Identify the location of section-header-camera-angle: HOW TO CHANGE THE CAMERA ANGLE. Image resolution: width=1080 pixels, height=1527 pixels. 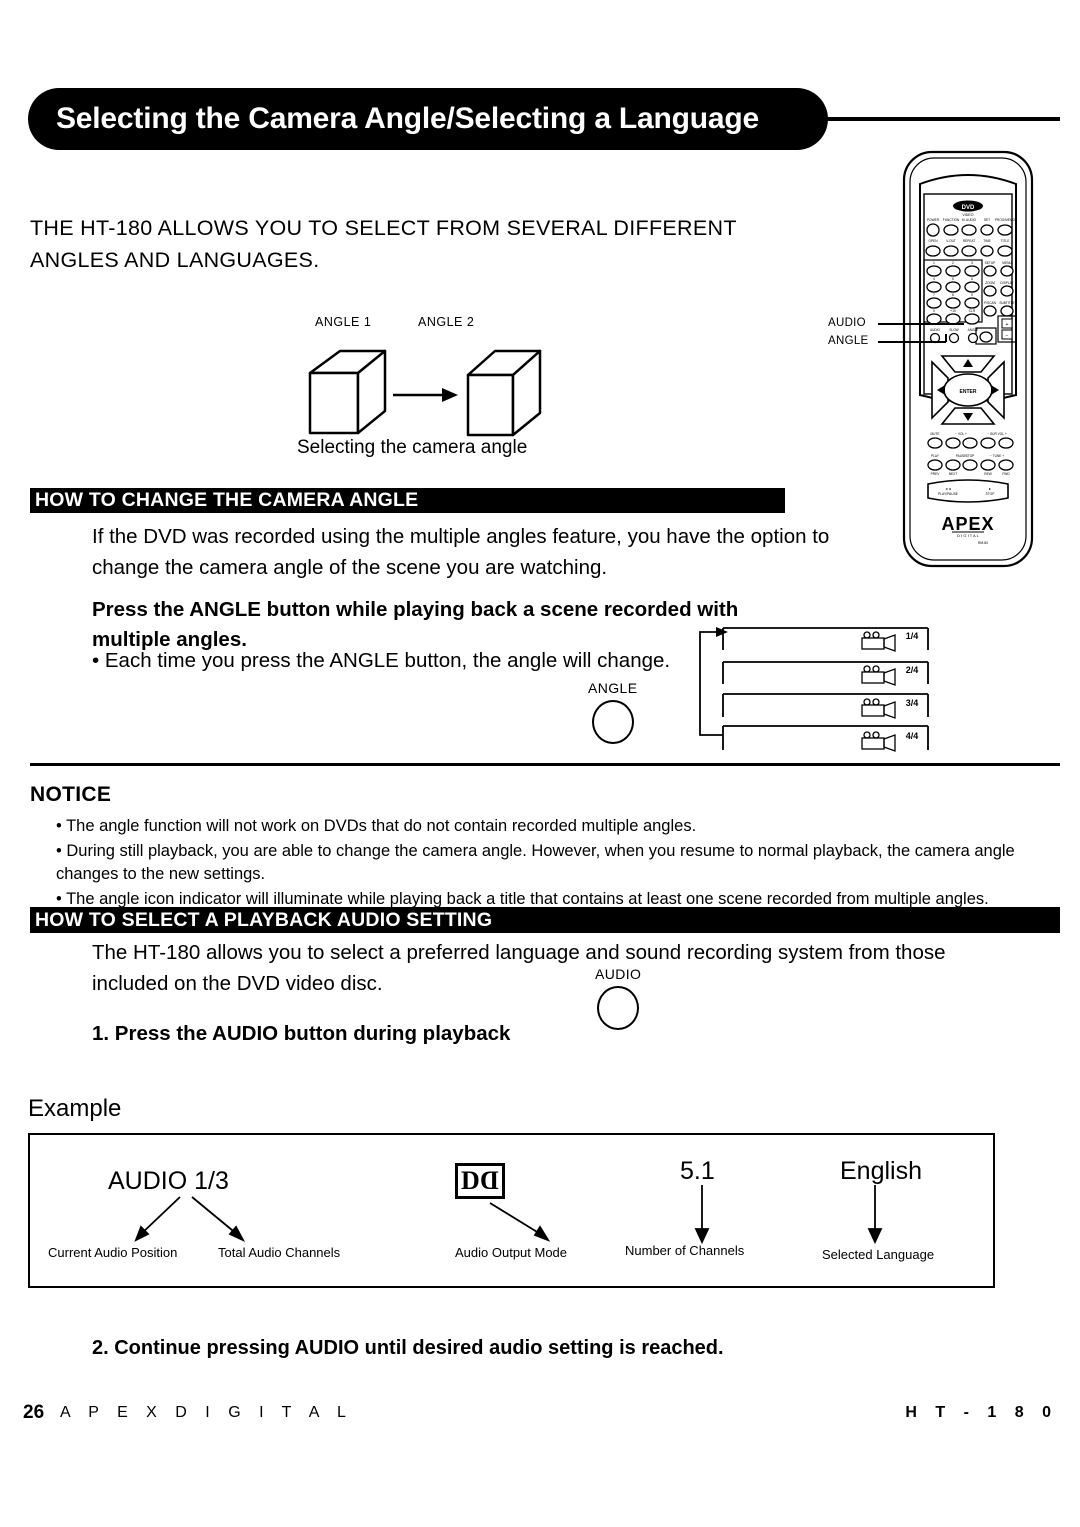
(407, 500).